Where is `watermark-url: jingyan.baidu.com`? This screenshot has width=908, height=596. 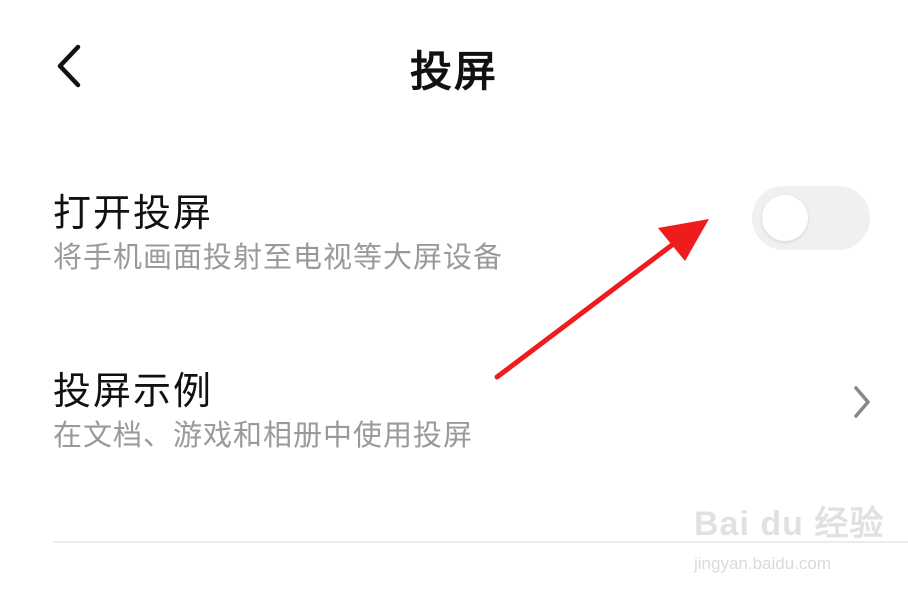
watermark-url: jingyan.baidu.com is located at coordinates (763, 563).